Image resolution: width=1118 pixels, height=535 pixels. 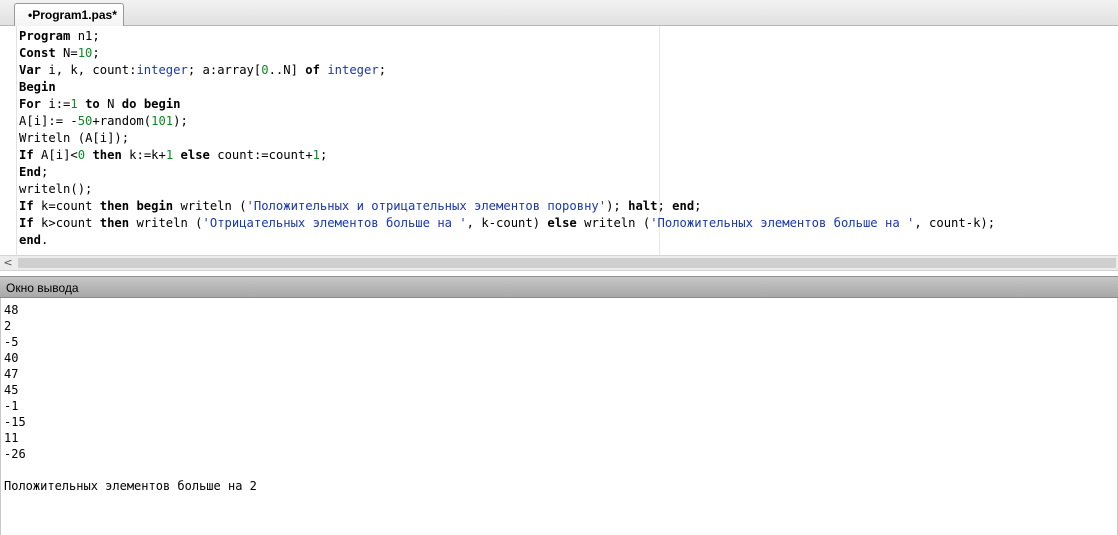 I want to click on code-line: Const N=10;, so click(x=59, y=53).